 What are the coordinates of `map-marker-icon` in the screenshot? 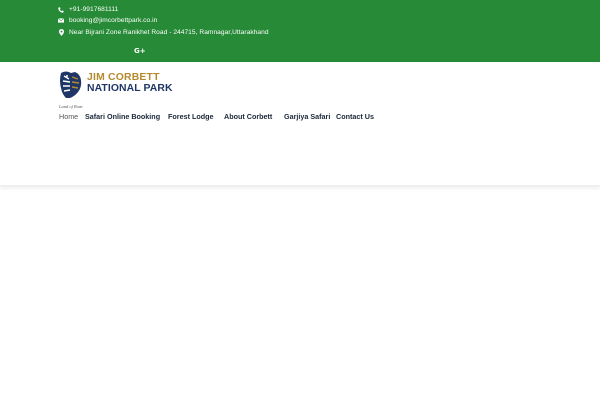 It's located at (61, 32).